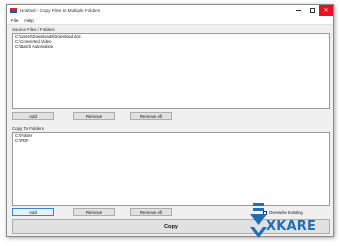  What do you see at coordinates (14, 20) in the screenshot?
I see `menu-file: File` at bounding box center [14, 20].